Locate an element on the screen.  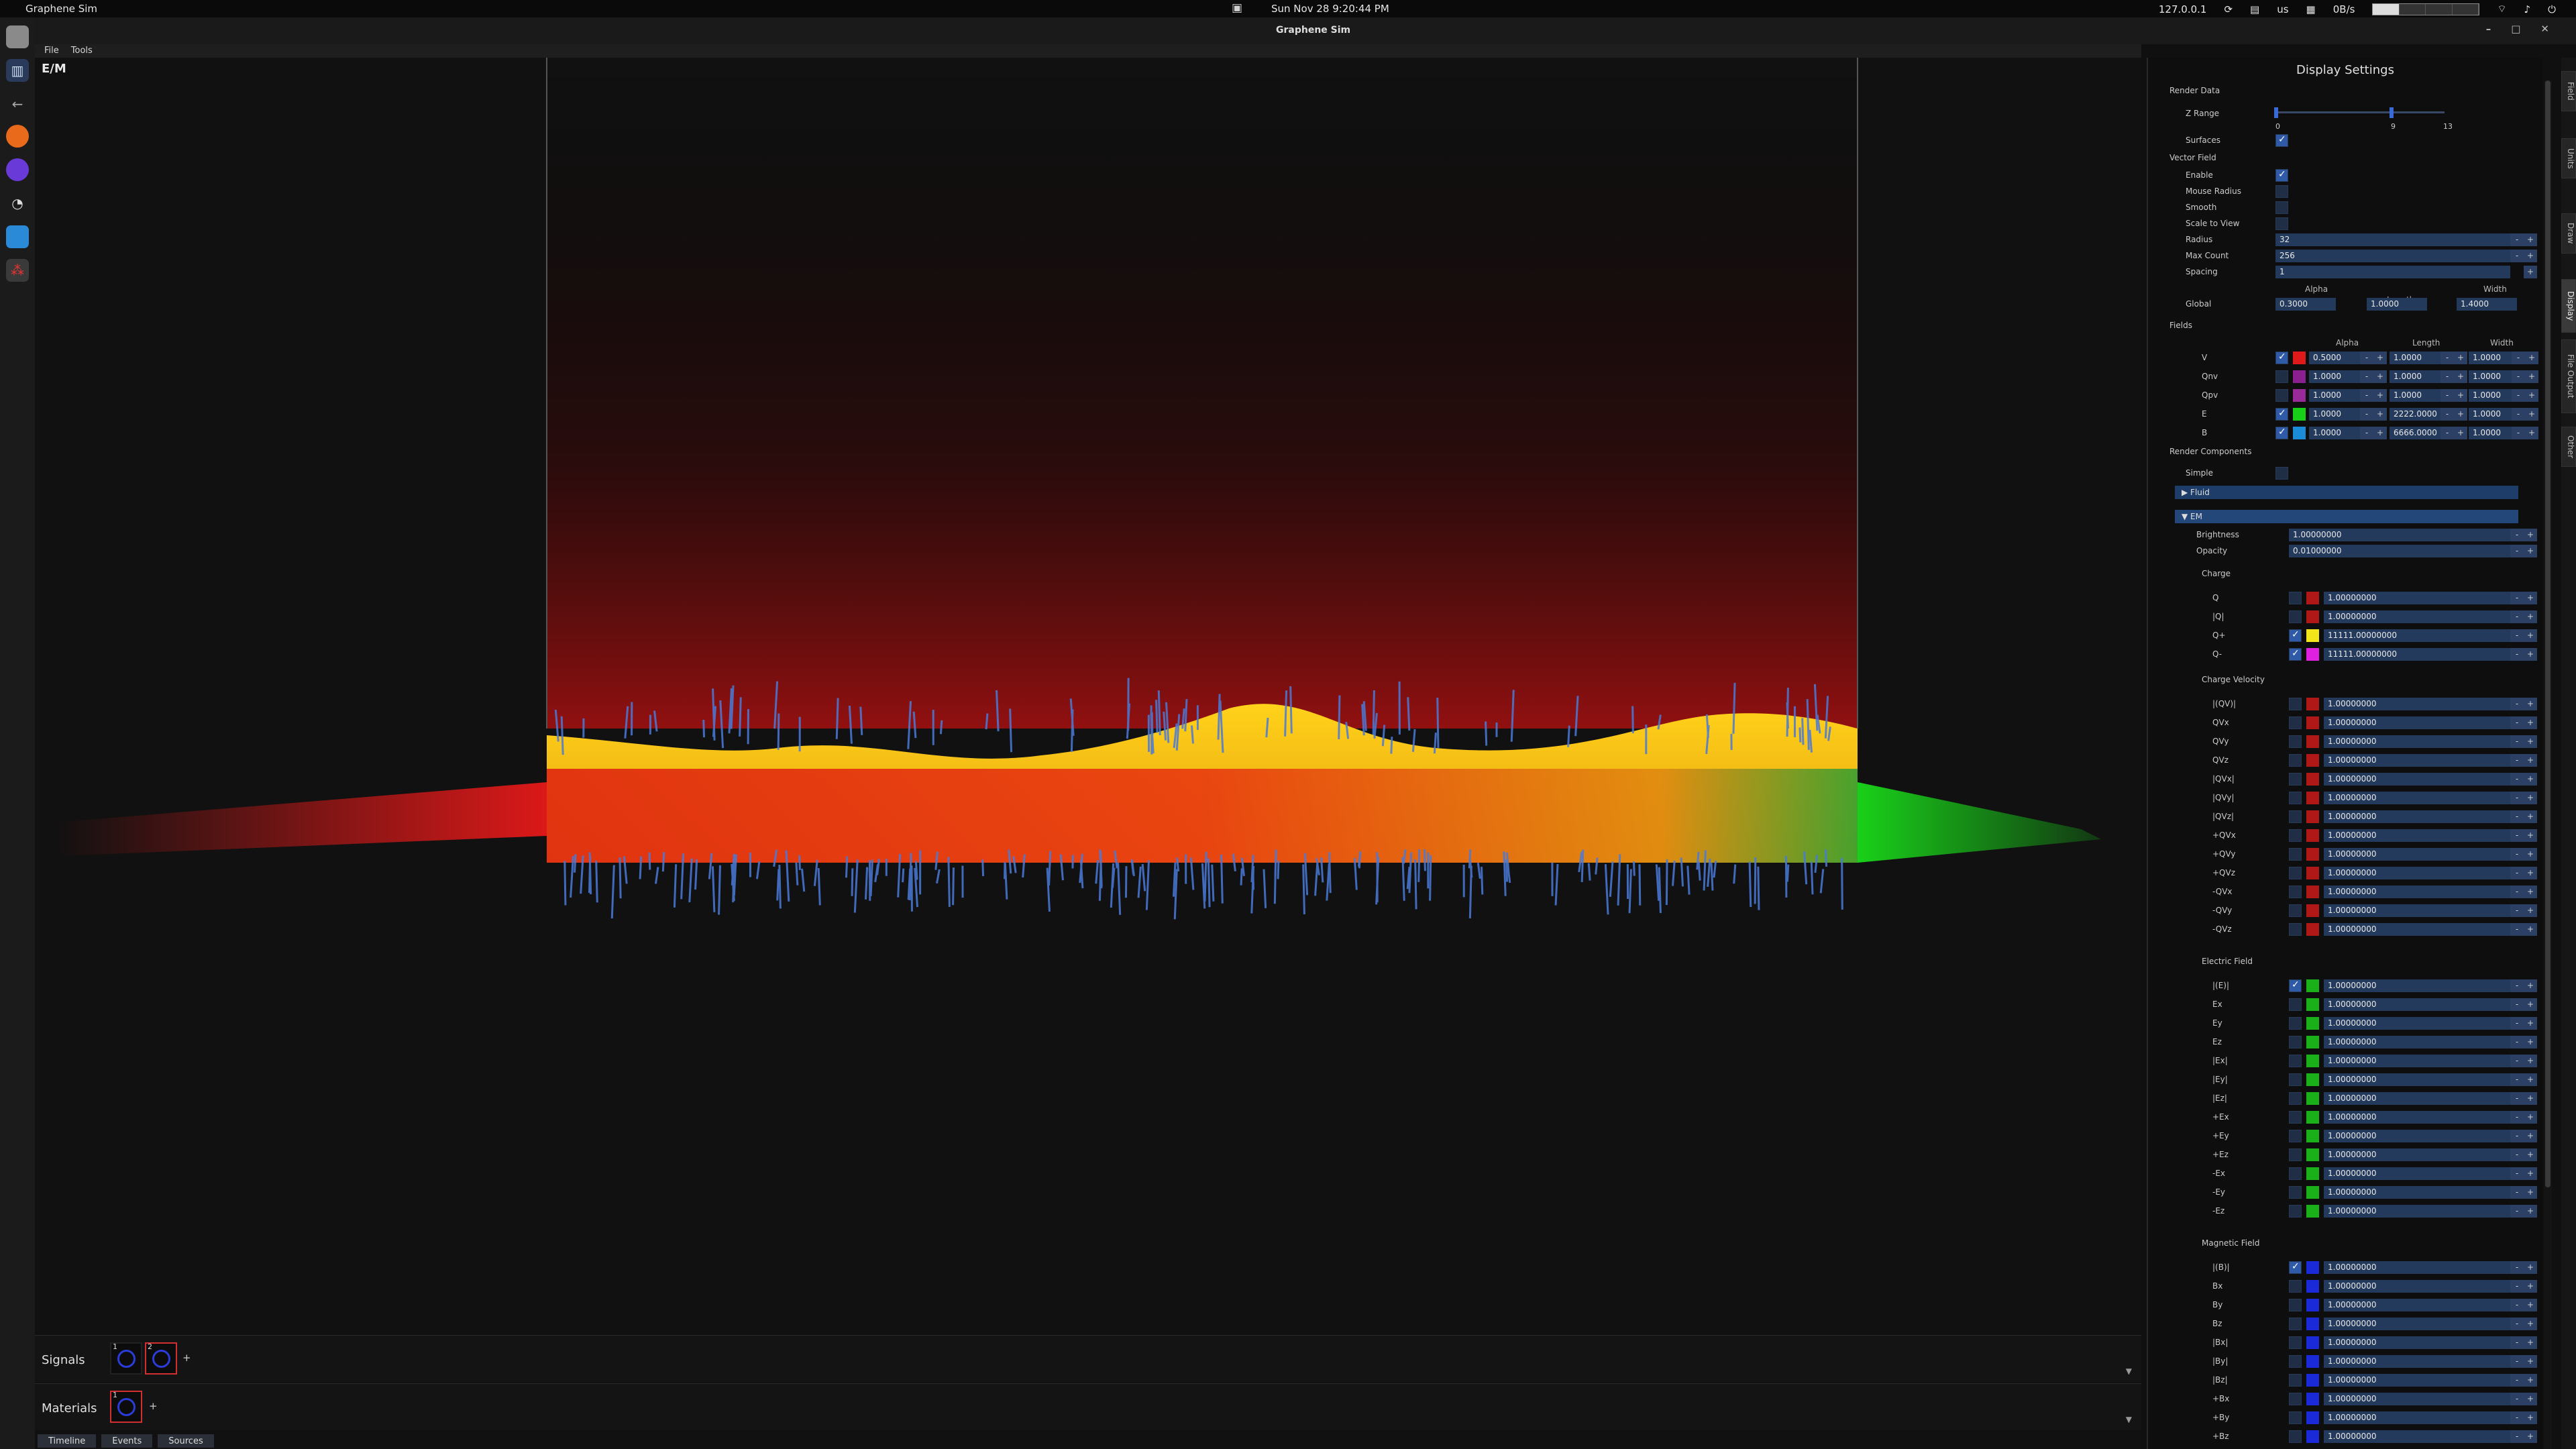
magnetic-field-row-decrement: - is located at coordinates (2517, 1267).